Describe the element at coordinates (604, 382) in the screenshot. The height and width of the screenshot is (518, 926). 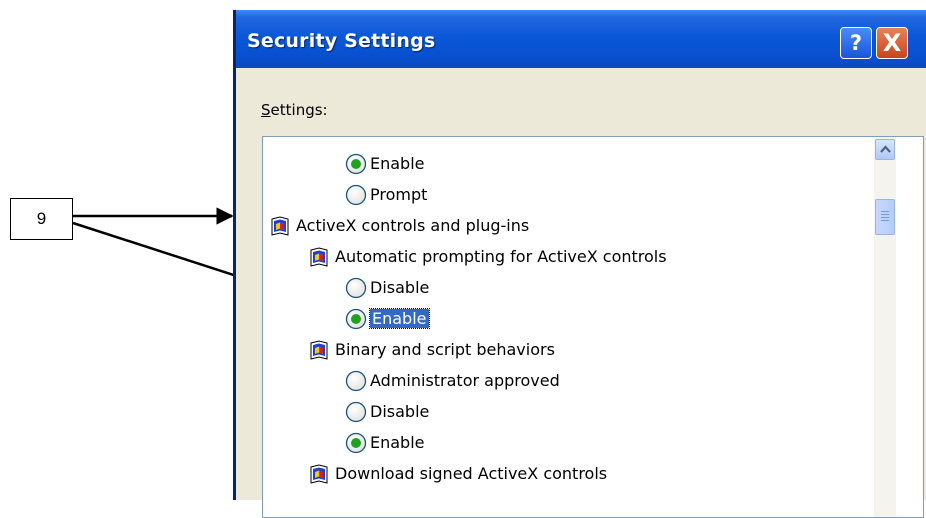
I see `radio-option: Administrator approved` at that location.